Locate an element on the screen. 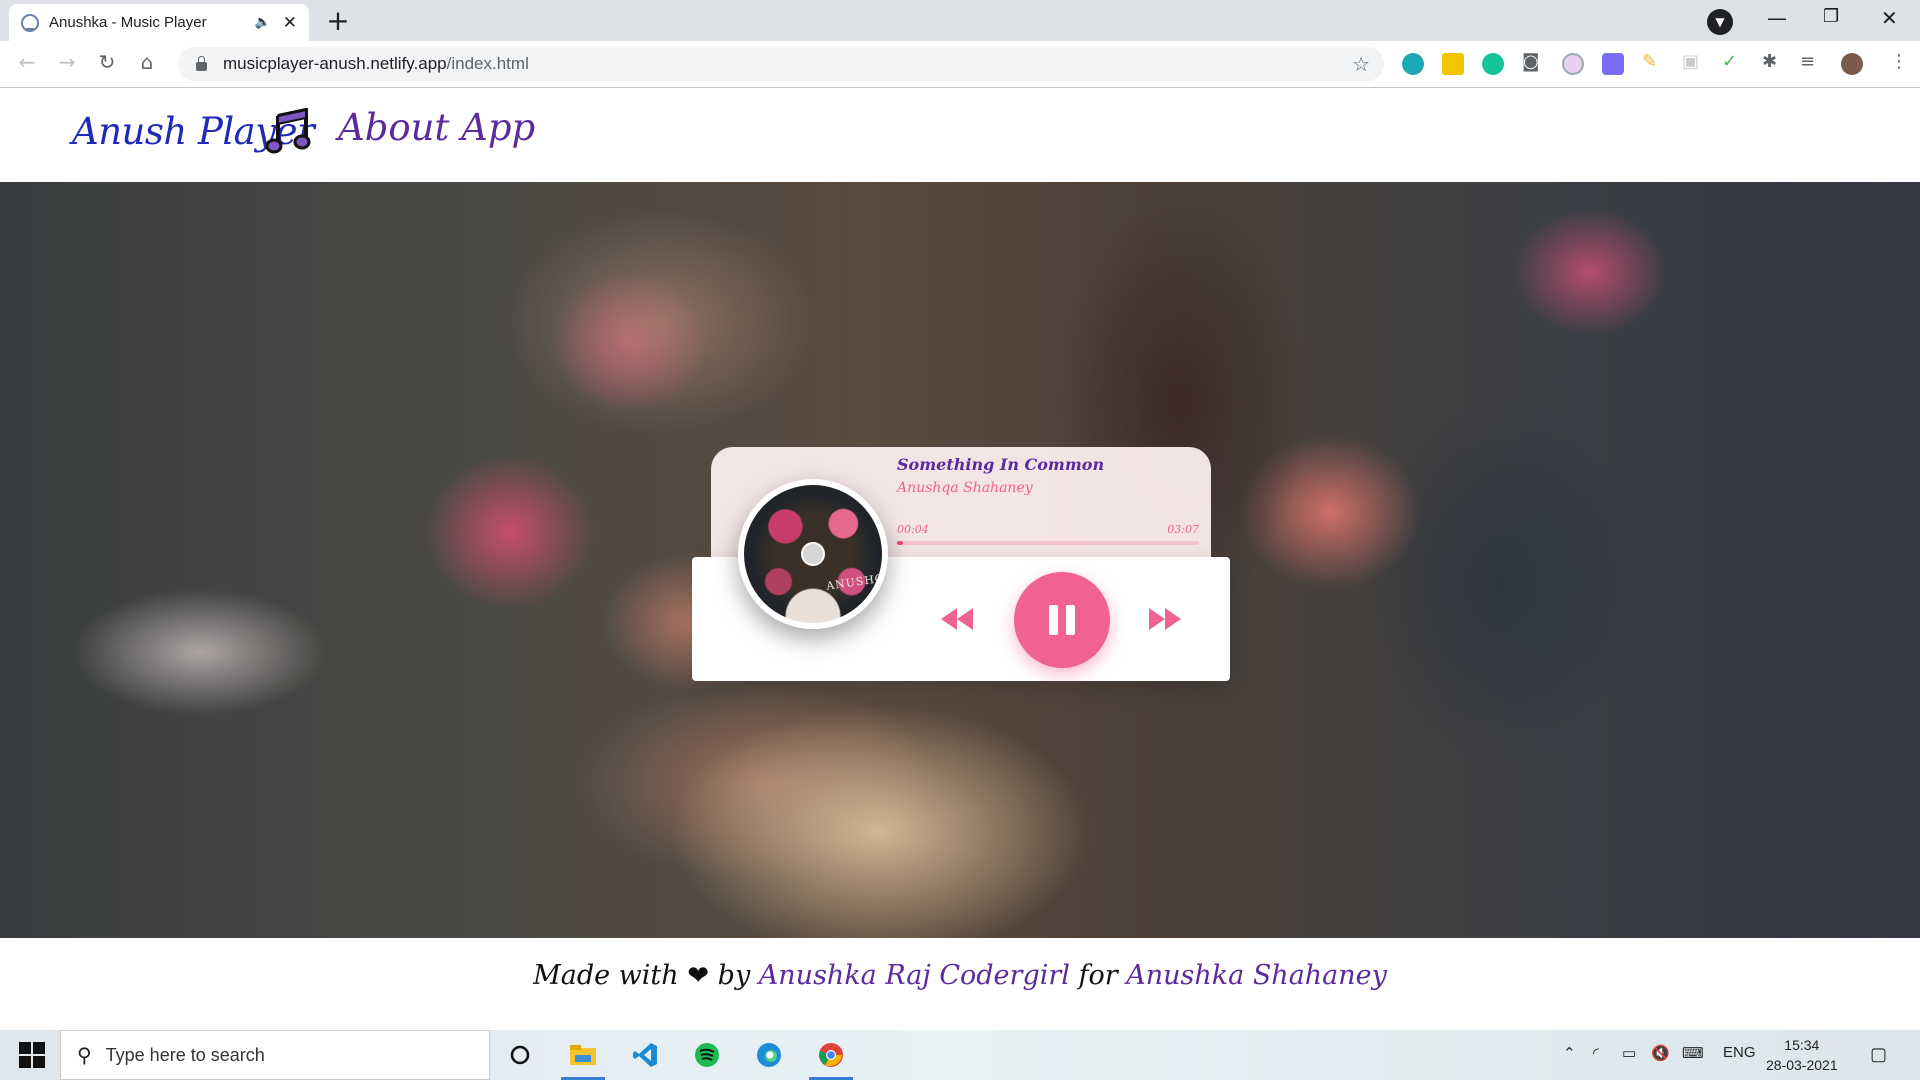 The width and height of the screenshot is (1920, 1080). tray-chevron-icon: ⌃ is located at coordinates (1569, 1053).